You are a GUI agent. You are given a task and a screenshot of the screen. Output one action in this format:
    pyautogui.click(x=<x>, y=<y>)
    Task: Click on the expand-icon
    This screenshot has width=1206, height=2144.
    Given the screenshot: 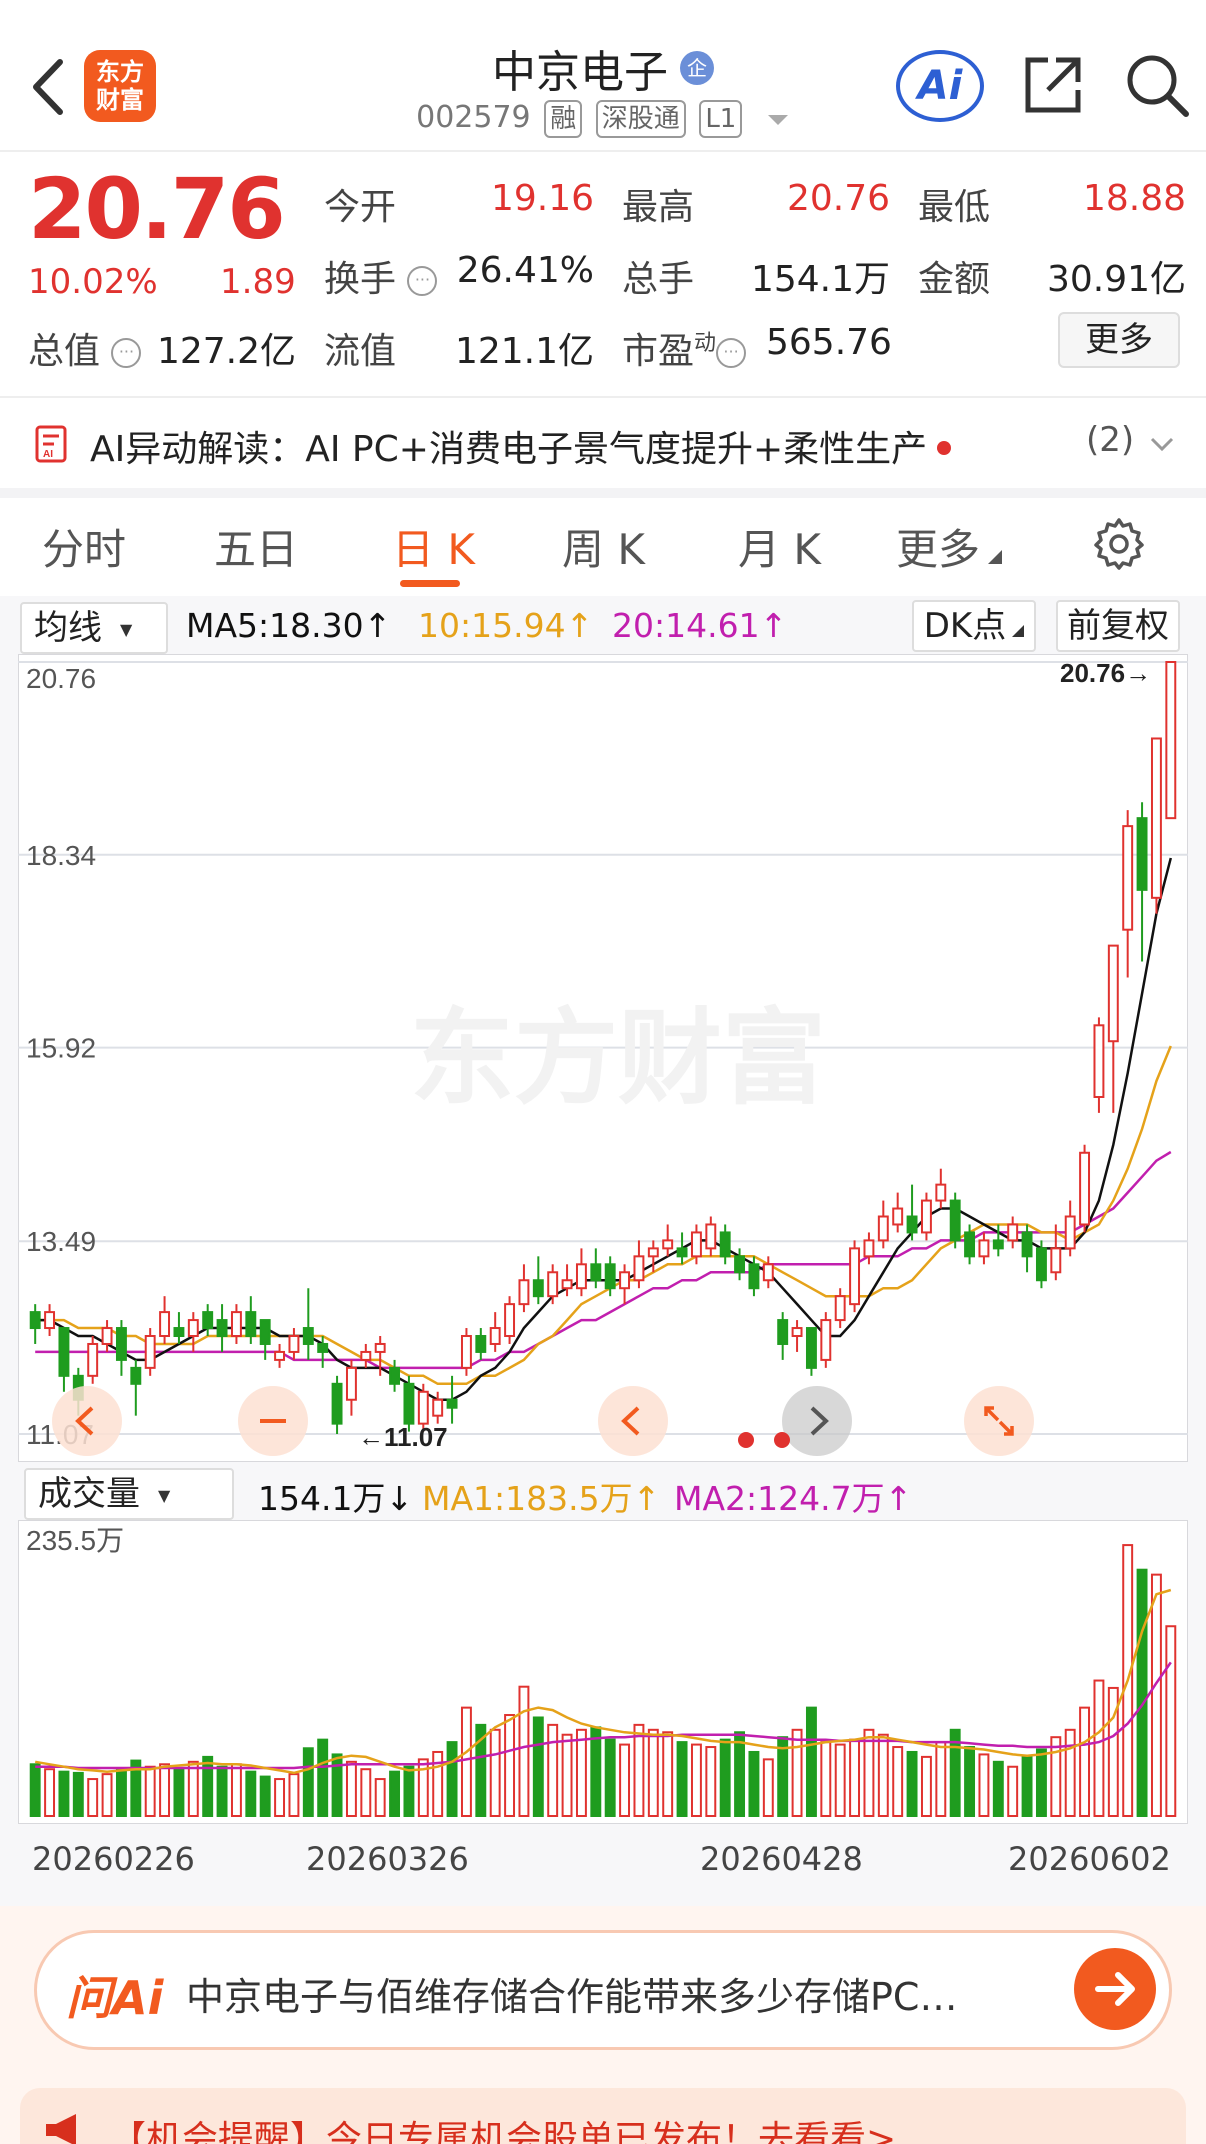 What is the action you would take?
    pyautogui.click(x=999, y=1421)
    